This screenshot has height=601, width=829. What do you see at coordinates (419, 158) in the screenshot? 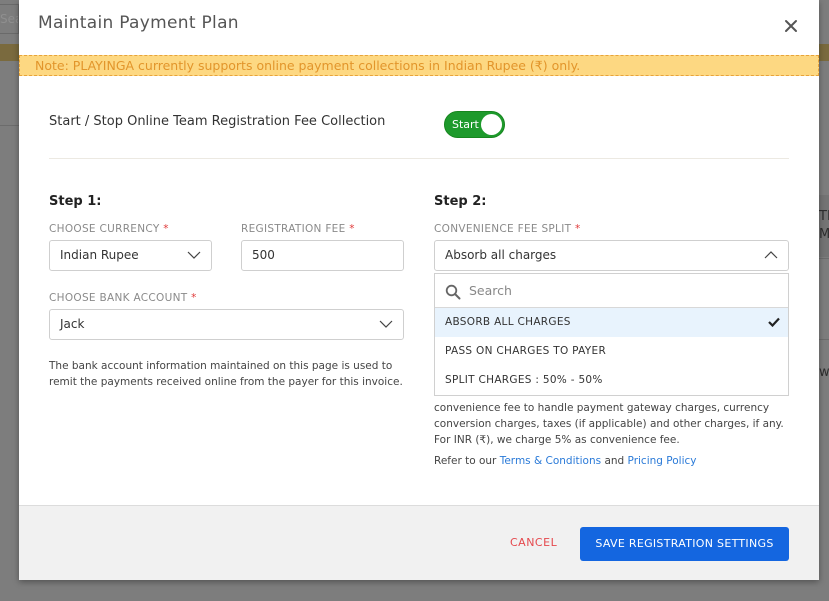
I see `section-divider` at bounding box center [419, 158].